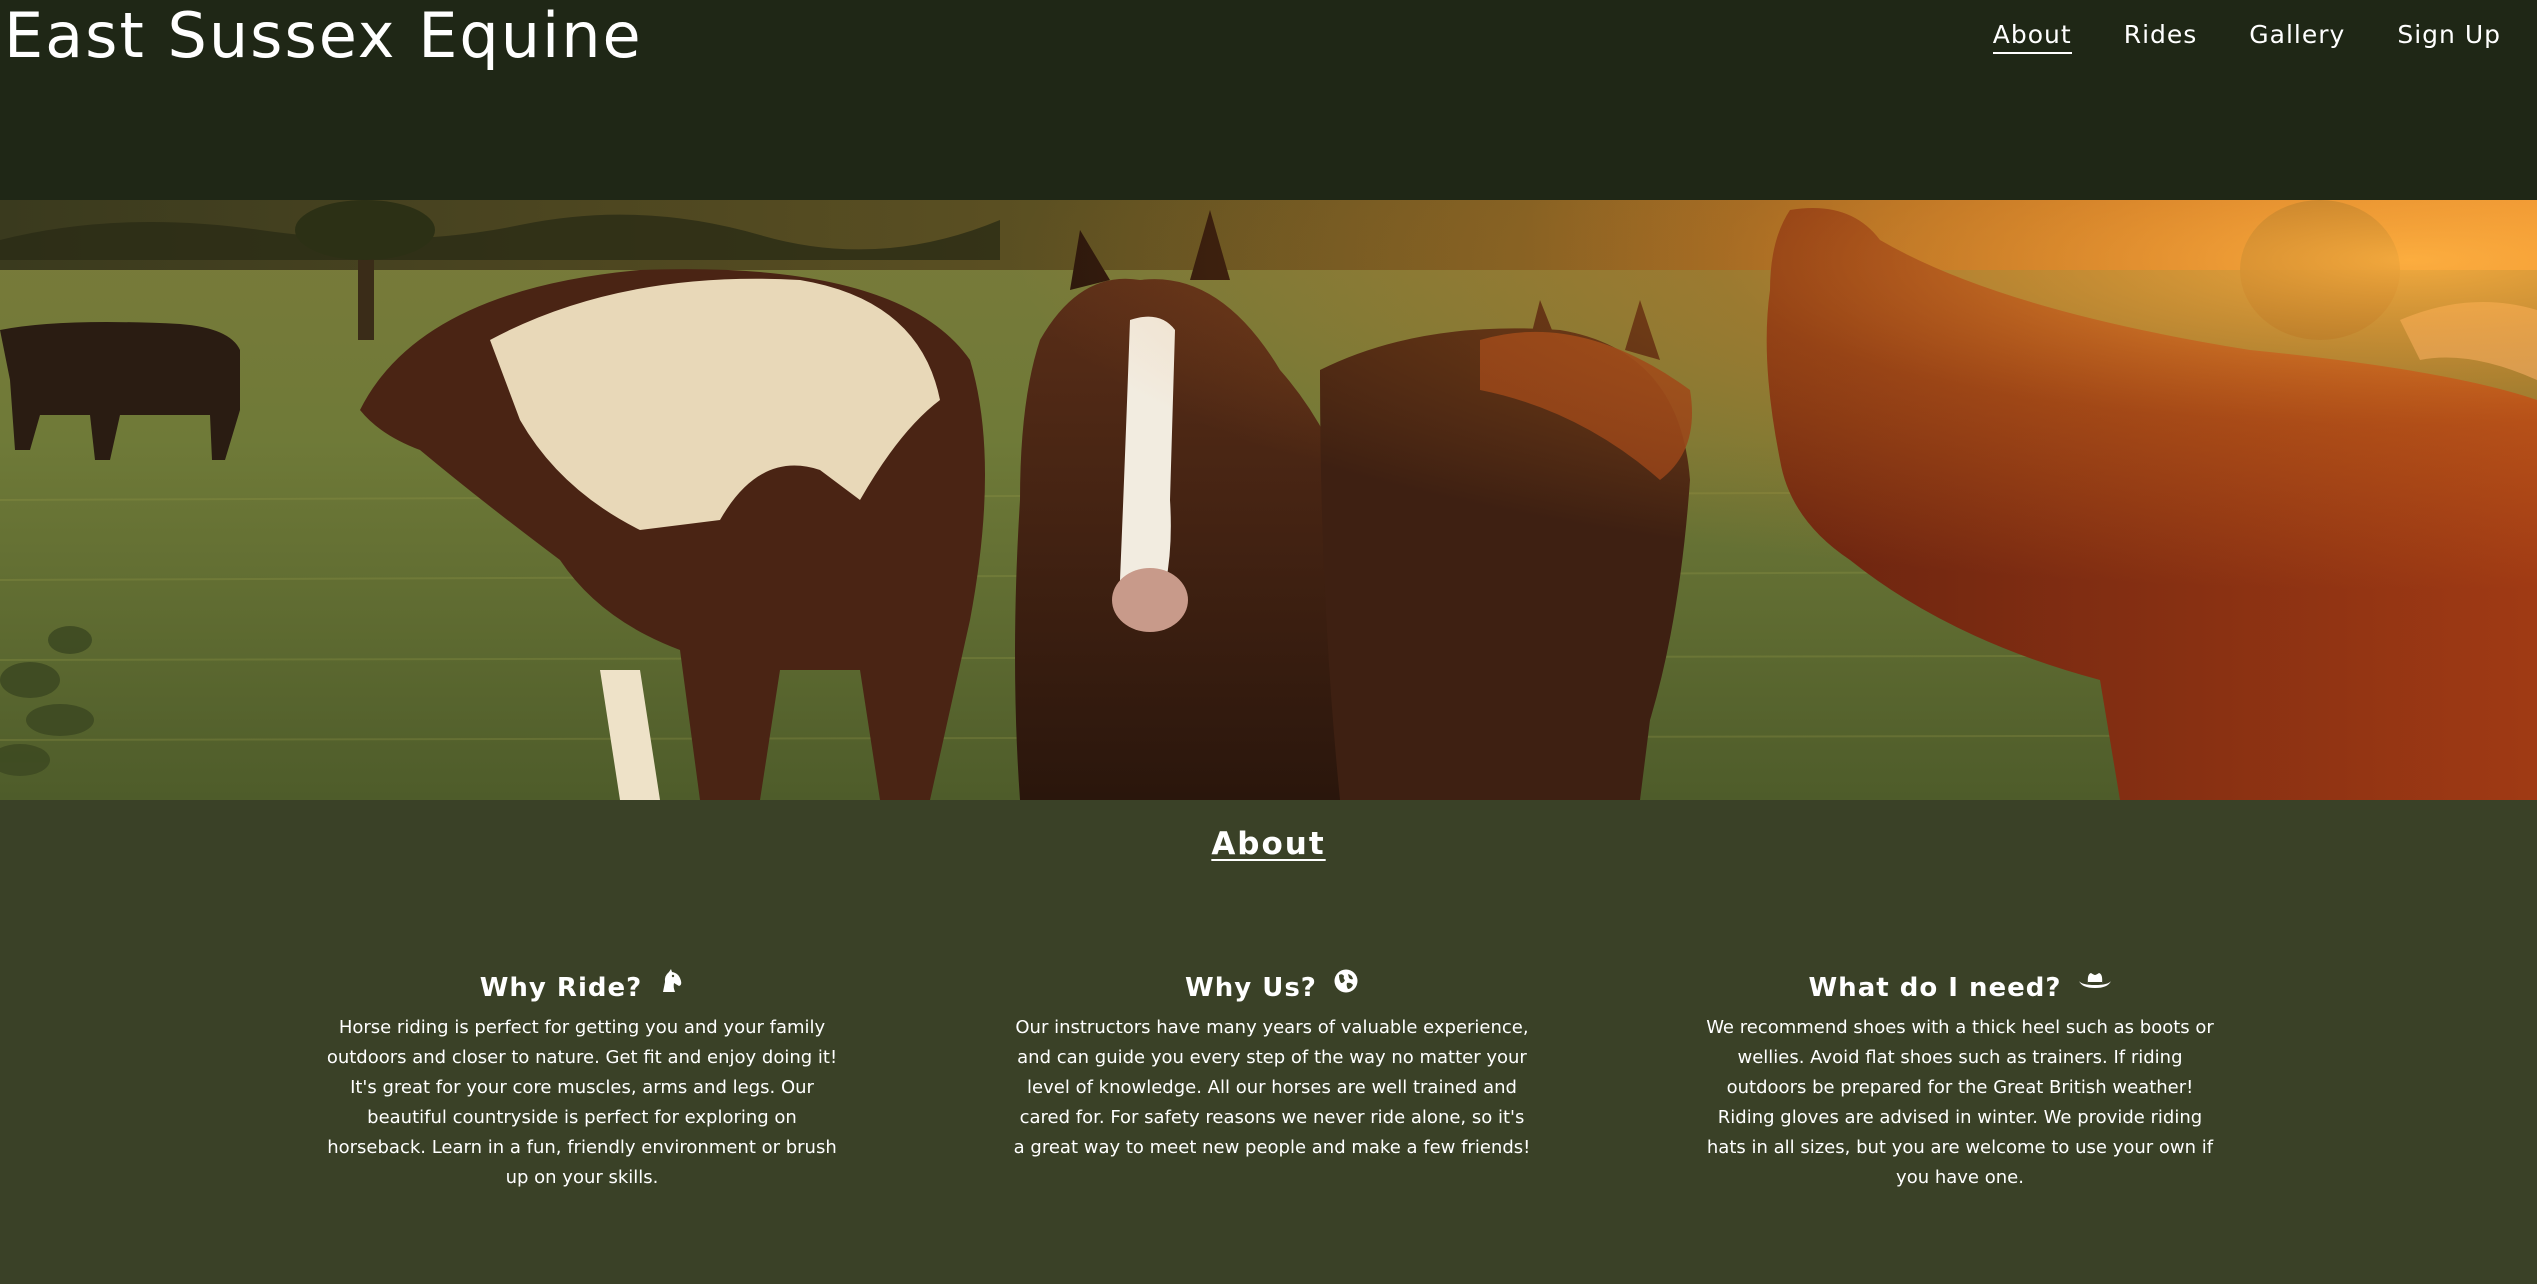 The image size is (2537, 1284). I want to click on main-nav: About Rides Gallery Sign Up, so click(2246, 36).